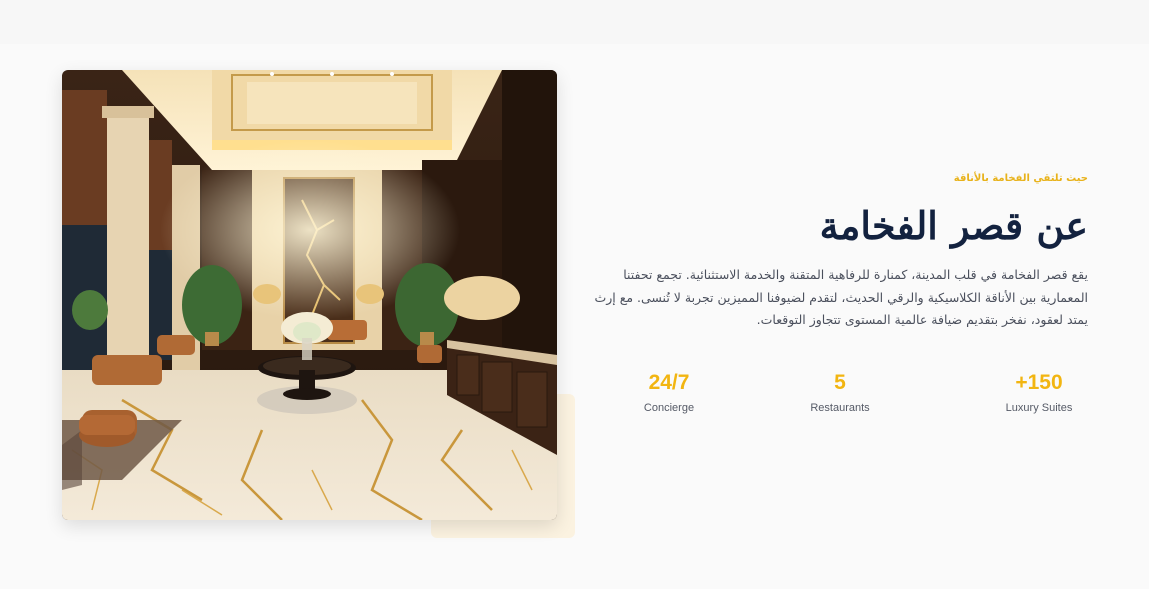  What do you see at coordinates (840, 382) in the screenshot?
I see `stat-value: 5` at bounding box center [840, 382].